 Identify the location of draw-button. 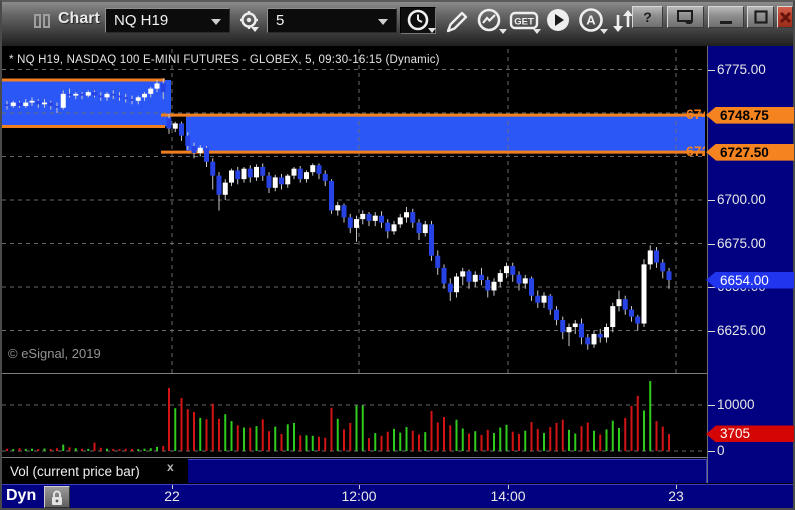
(456, 20).